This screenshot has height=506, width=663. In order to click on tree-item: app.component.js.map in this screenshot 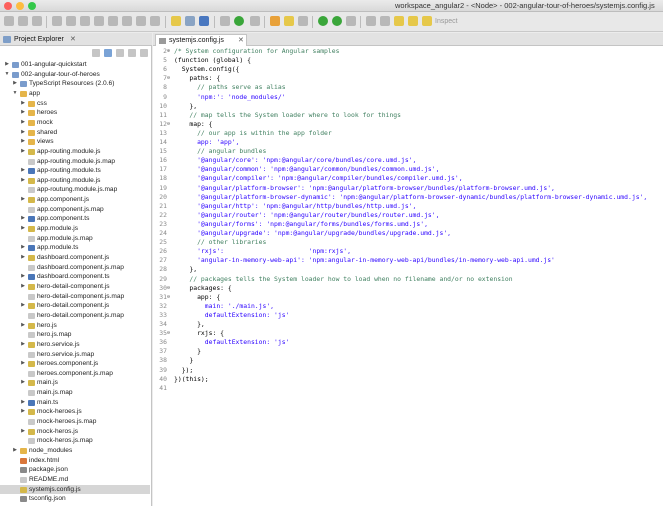, I will do `click(75, 210)`.